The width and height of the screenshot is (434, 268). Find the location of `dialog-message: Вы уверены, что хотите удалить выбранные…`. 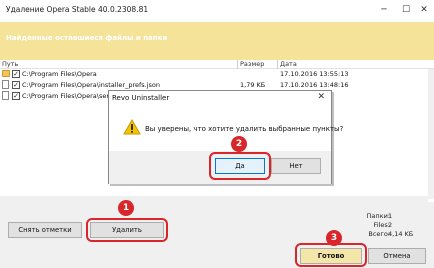

dialog-message: Вы уверены, что хотите удалить выбранные… is located at coordinates (244, 129).